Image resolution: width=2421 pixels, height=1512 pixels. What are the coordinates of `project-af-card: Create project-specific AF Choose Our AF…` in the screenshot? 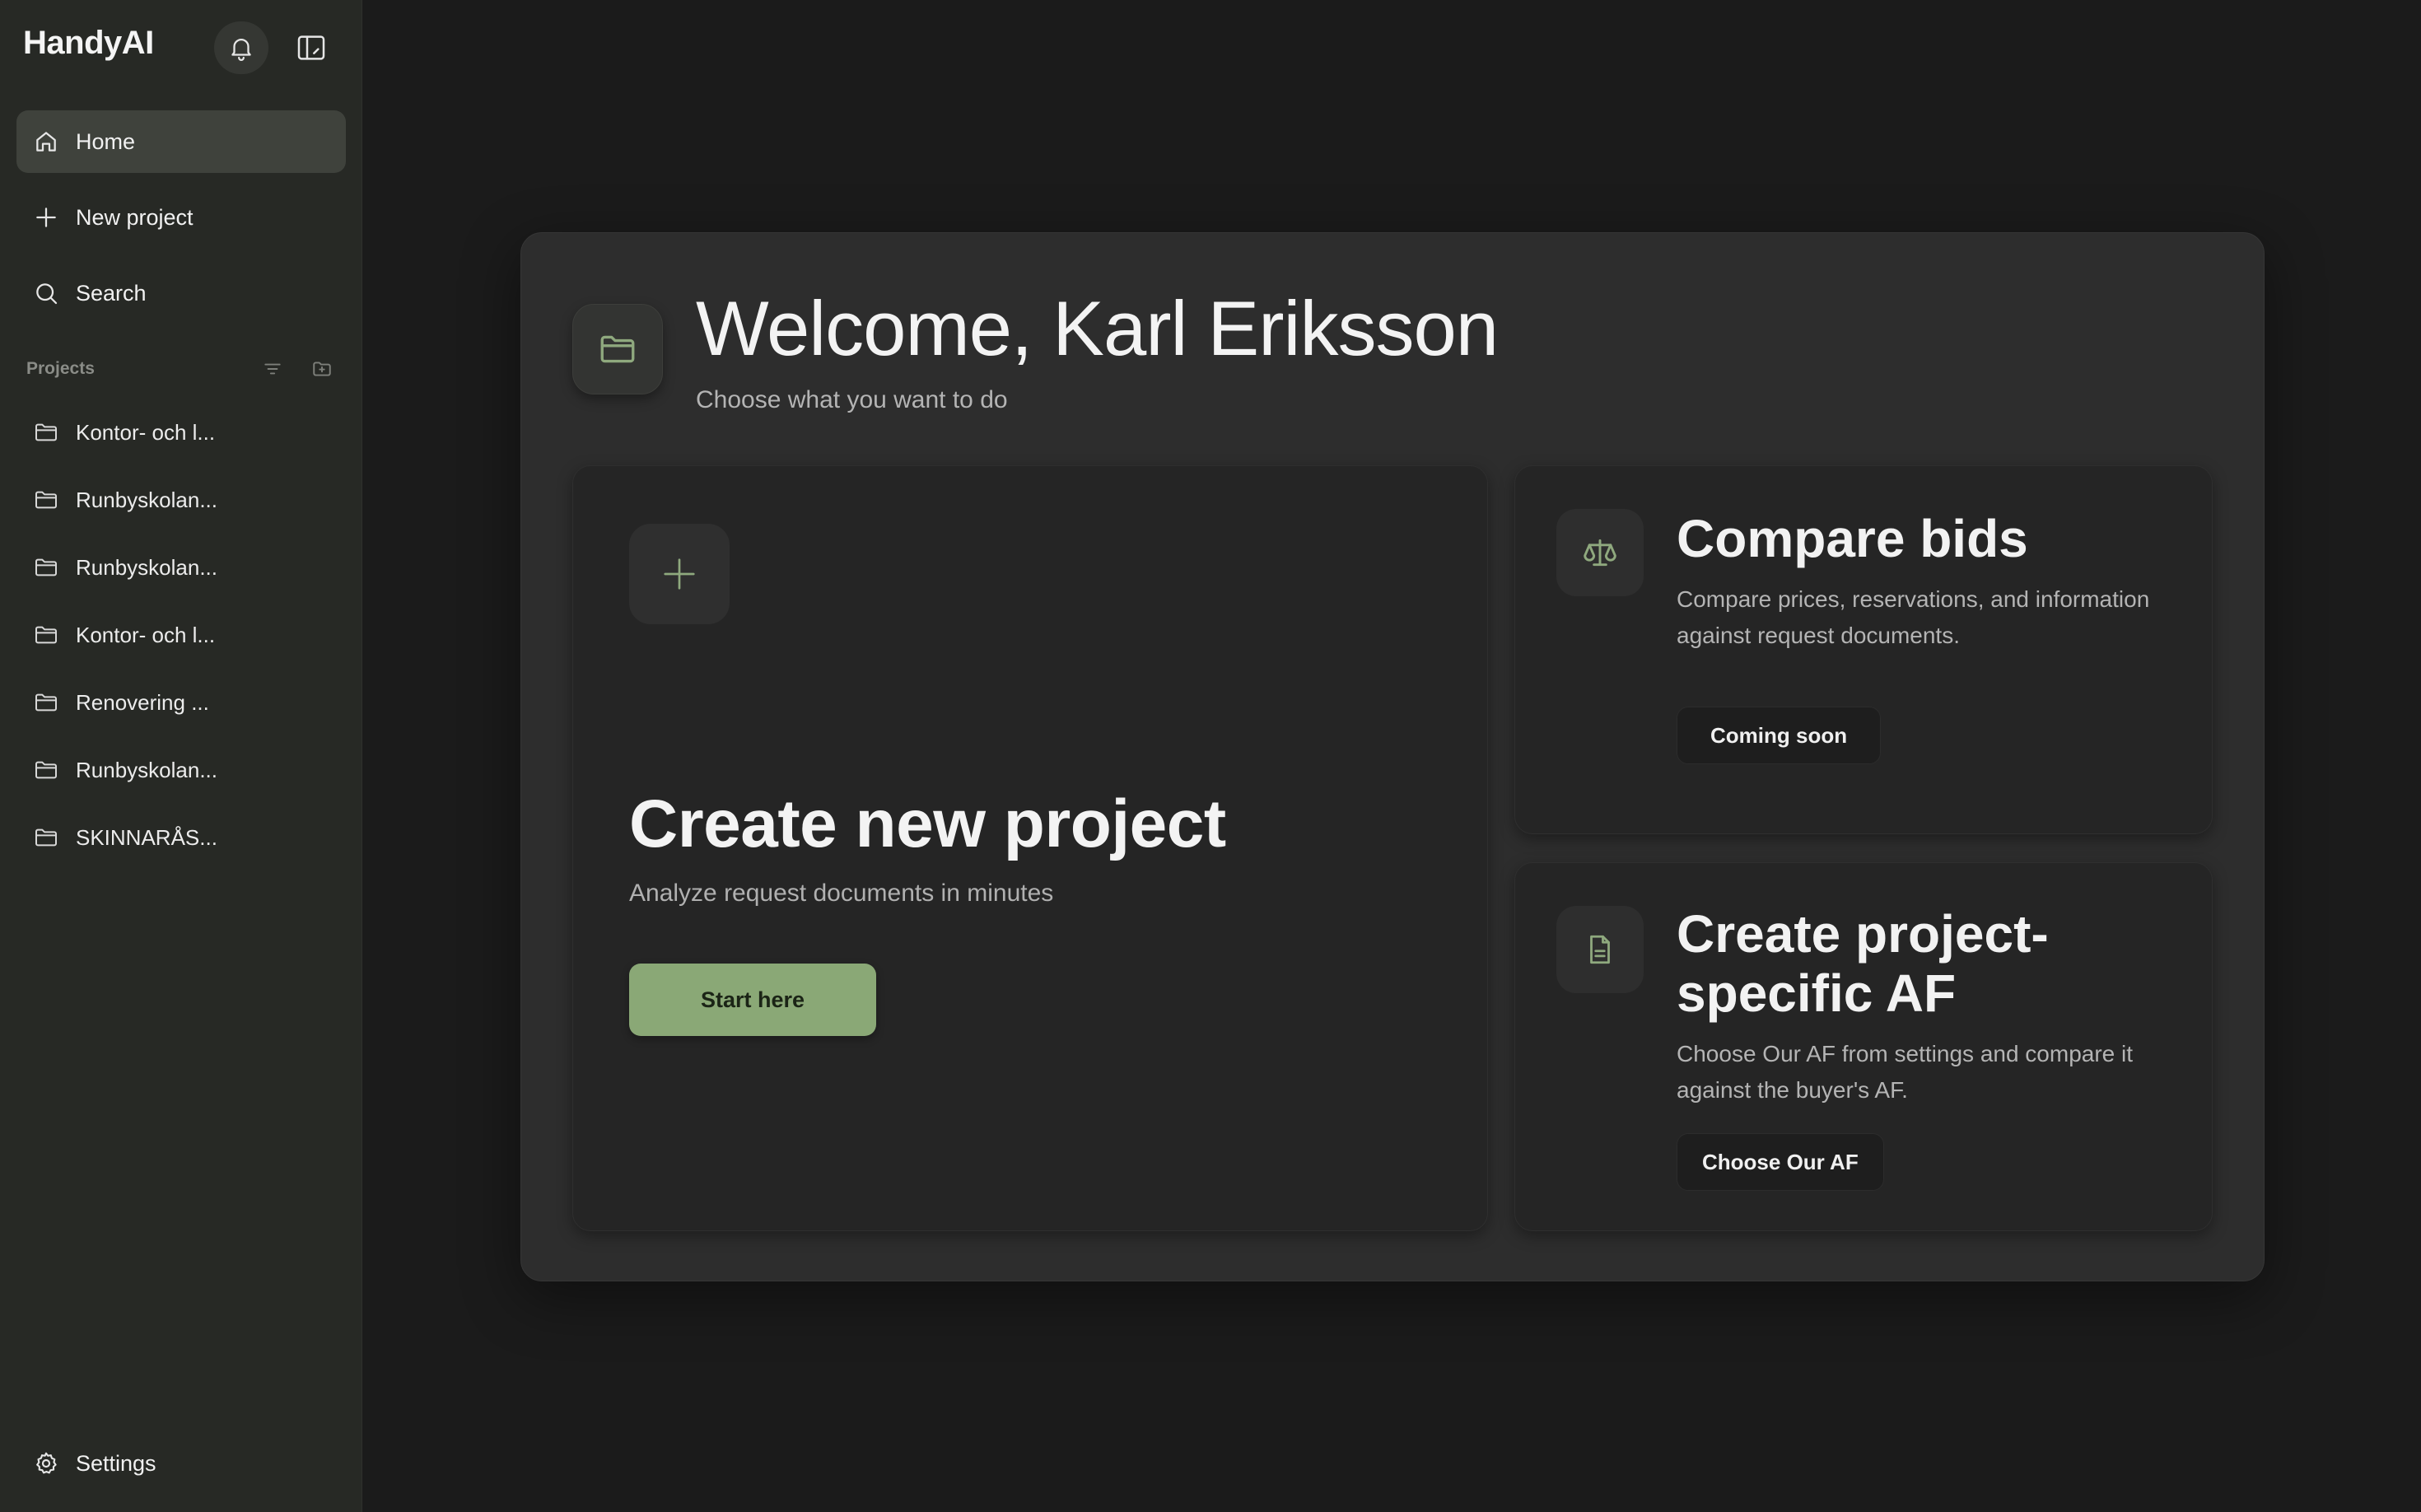 It's located at (1863, 1046).